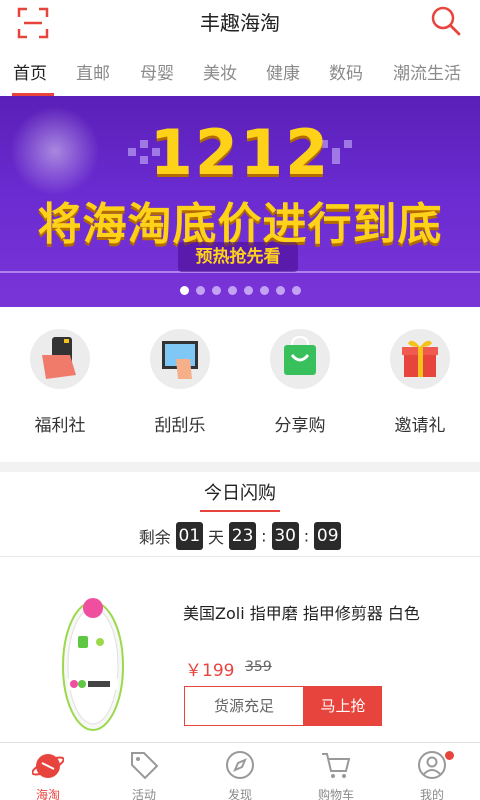 The height and width of the screenshot is (800, 480). I want to click on shortcut-welfare: 福利社, so click(60, 382).